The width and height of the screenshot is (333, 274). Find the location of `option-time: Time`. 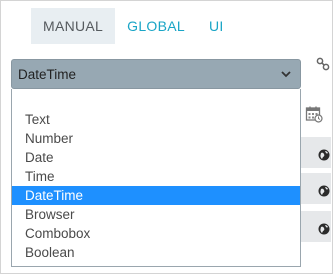

option-time: Time is located at coordinates (156, 176).